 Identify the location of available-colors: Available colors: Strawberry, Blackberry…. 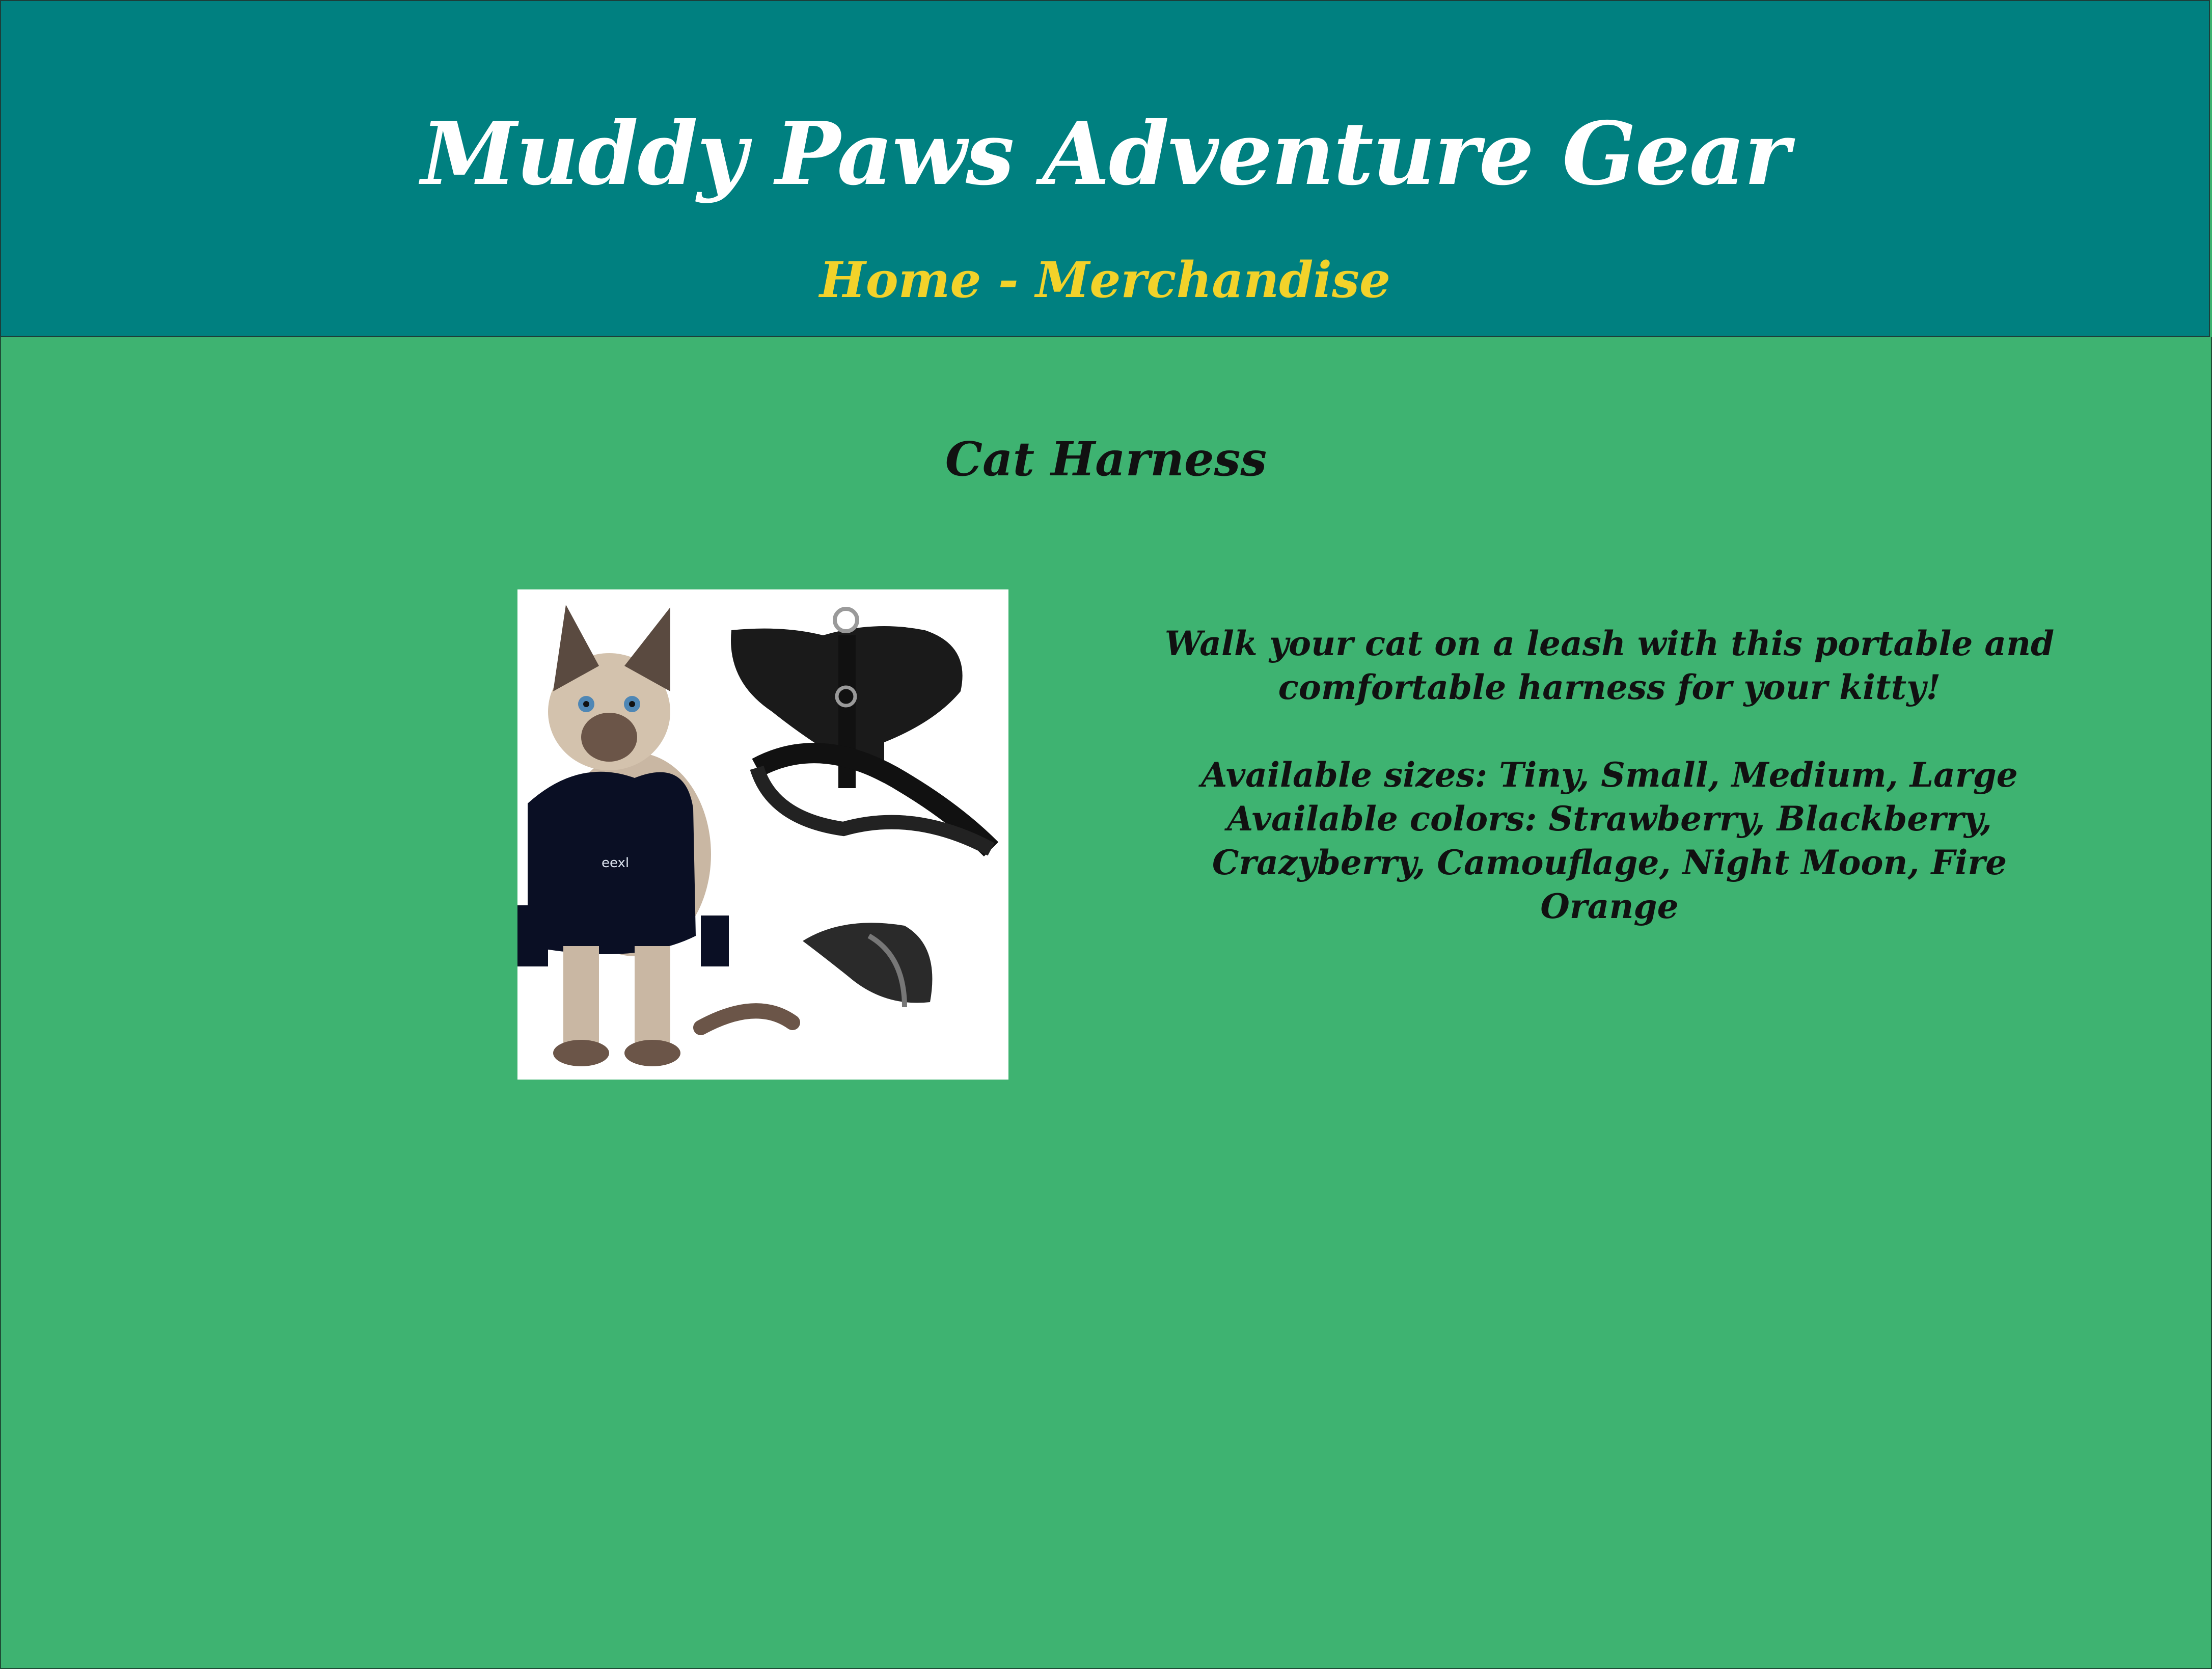
(1610, 862).